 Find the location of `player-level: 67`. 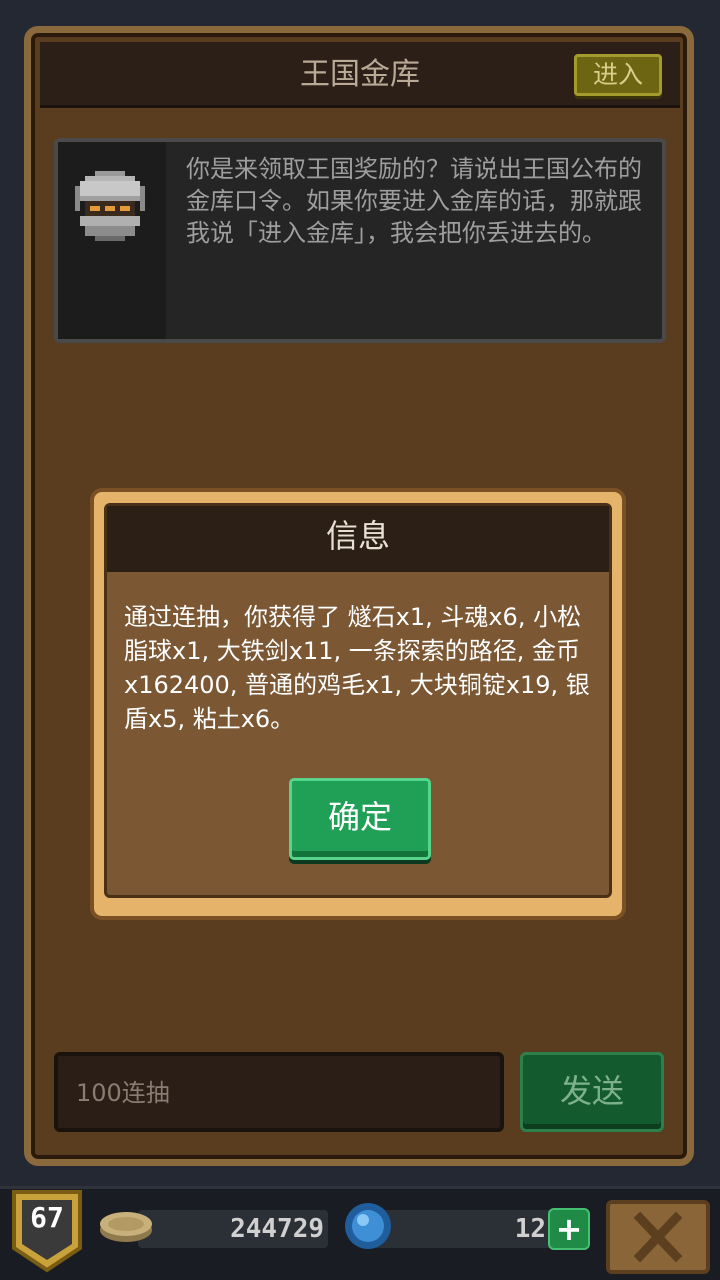

player-level: 67 is located at coordinates (47, 1217).